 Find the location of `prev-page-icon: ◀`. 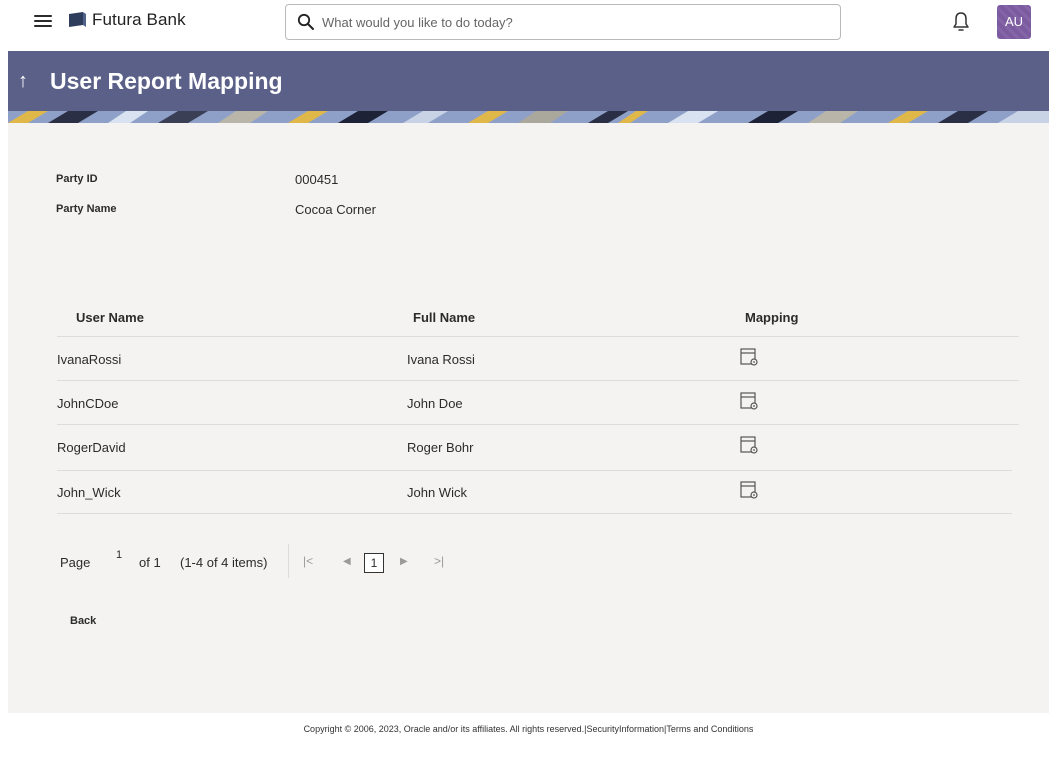

prev-page-icon: ◀ is located at coordinates (347, 561).